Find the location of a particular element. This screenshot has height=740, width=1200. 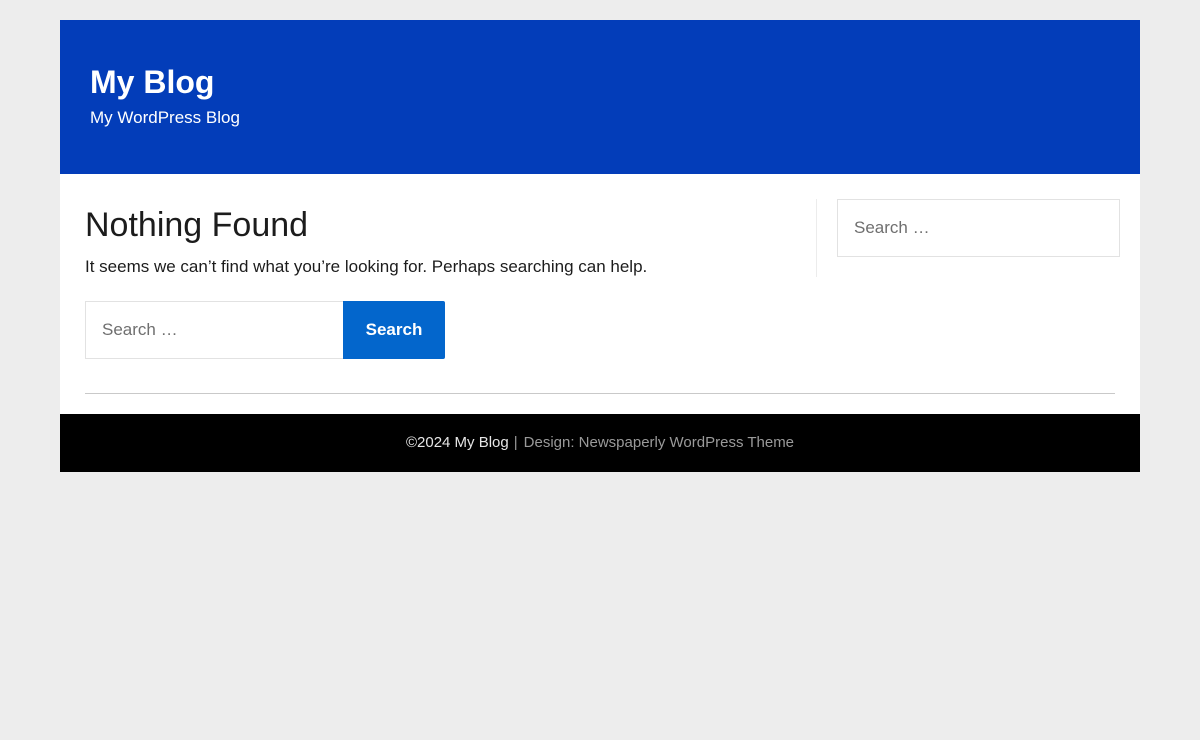

site-title-link: My Blog is located at coordinates (152, 82).